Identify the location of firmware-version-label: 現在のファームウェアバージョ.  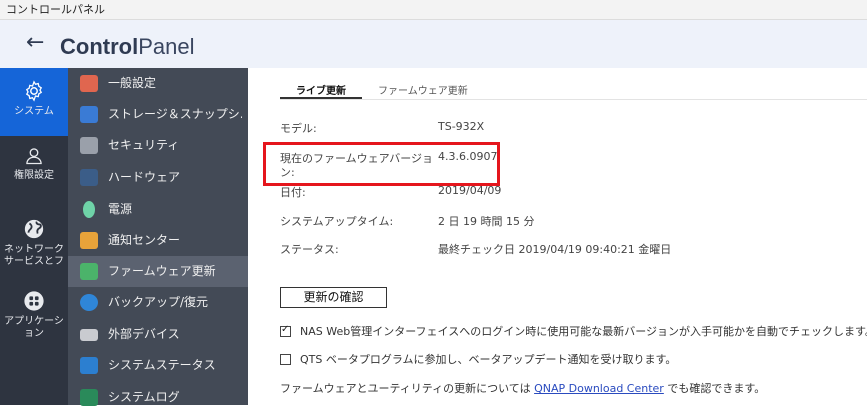
(357, 158).